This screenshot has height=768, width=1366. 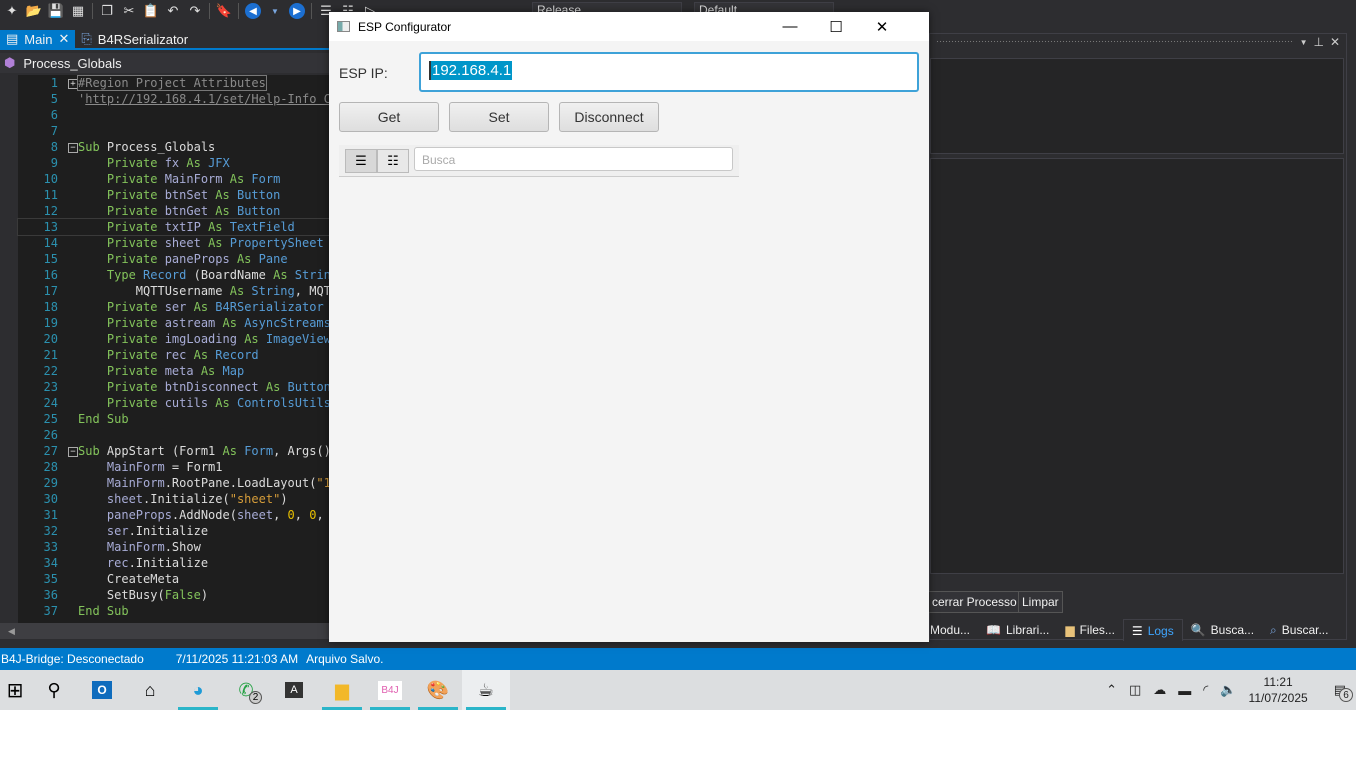 What do you see at coordinates (174, 339) in the screenshot?
I see `code-line: 20 Private imgLoading As ImageView` at bounding box center [174, 339].